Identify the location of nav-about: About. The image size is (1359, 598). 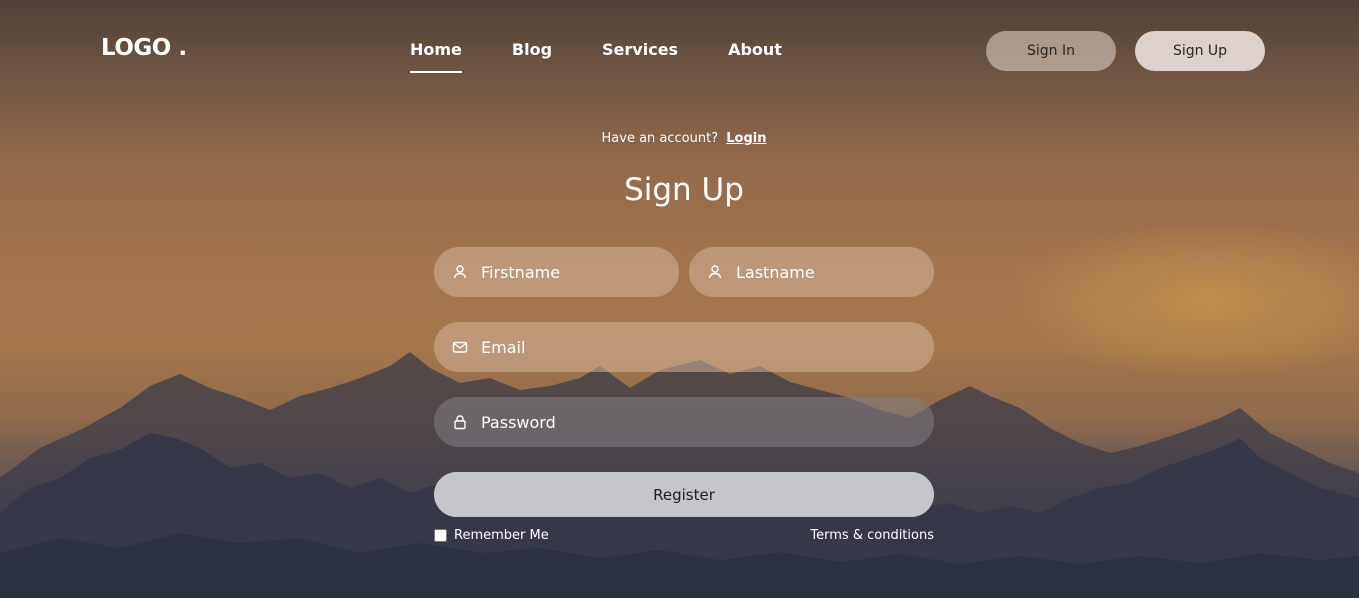
(755, 56).